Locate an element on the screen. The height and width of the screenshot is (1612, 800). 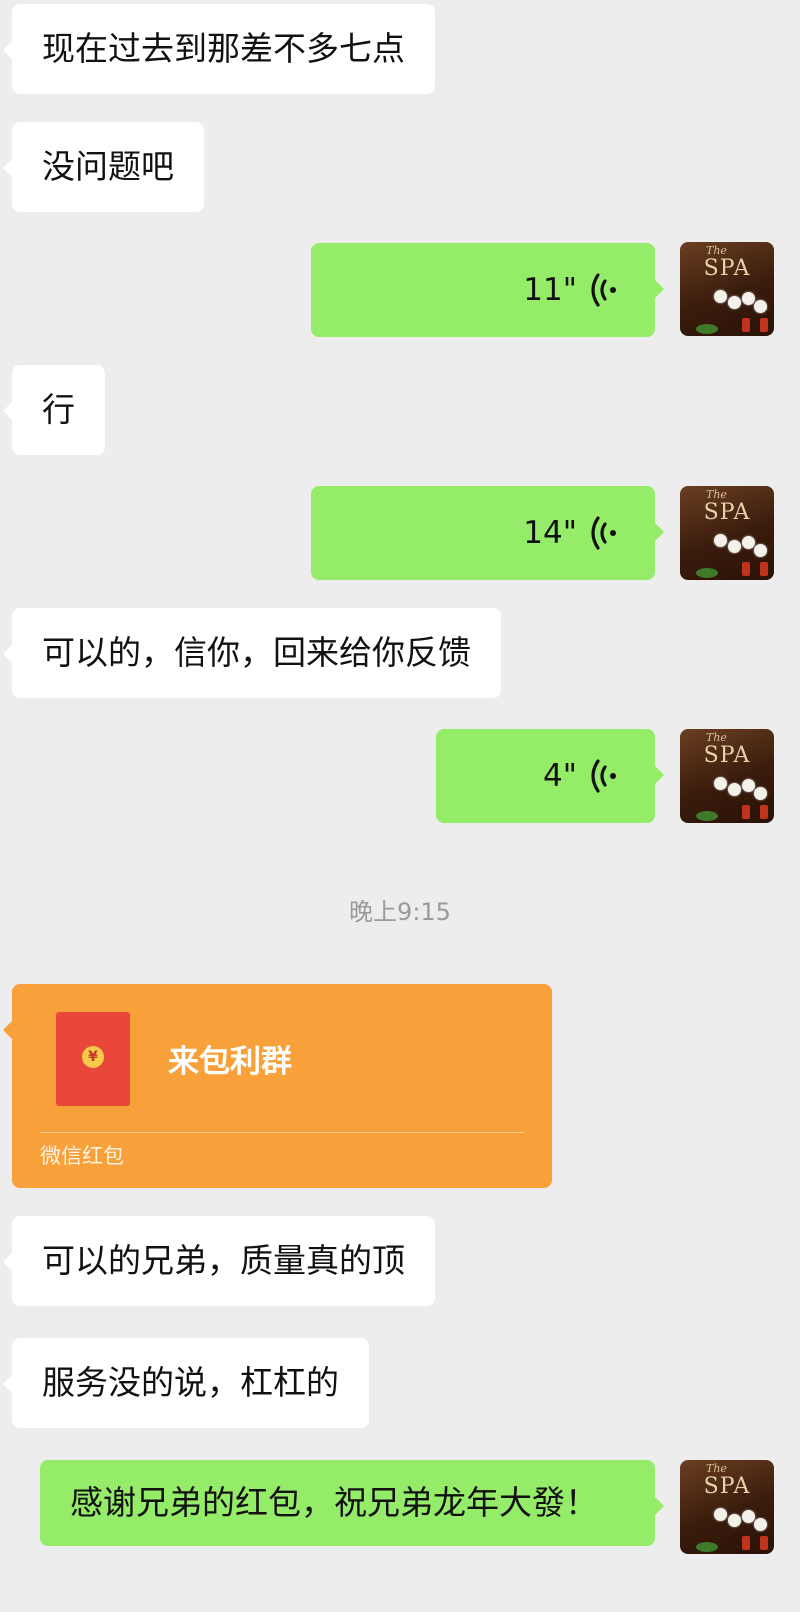
message-text: 感谢兄弟的红包，祝兄弟龙年大發！ is located at coordinates (334, 1502).